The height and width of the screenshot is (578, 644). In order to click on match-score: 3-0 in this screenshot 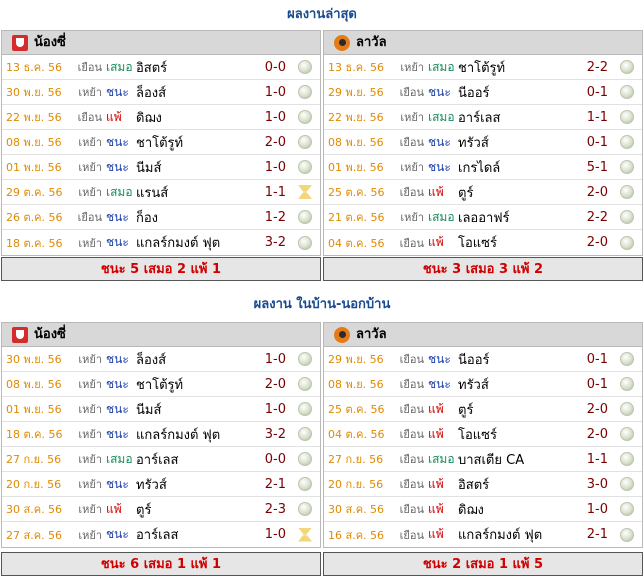, I will do `click(597, 484)`.